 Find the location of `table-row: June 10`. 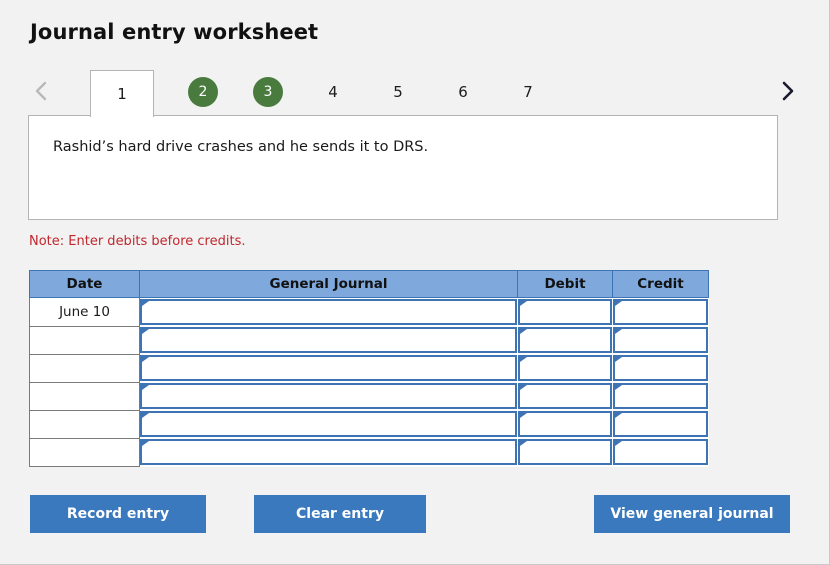

table-row: June 10 is located at coordinates (369, 312).